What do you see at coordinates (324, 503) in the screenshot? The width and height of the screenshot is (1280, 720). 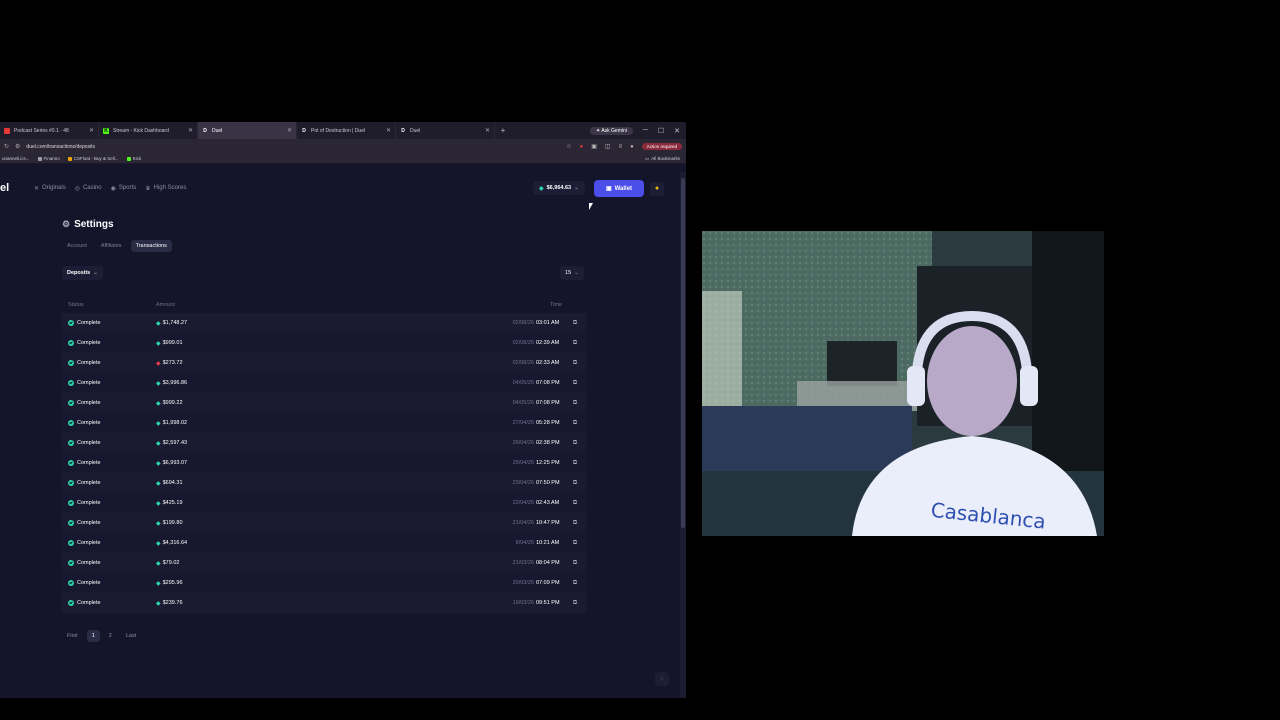 I see `table-row: Complete ◆ $425.19 22/04/26 02:43 AM ⧉` at bounding box center [324, 503].